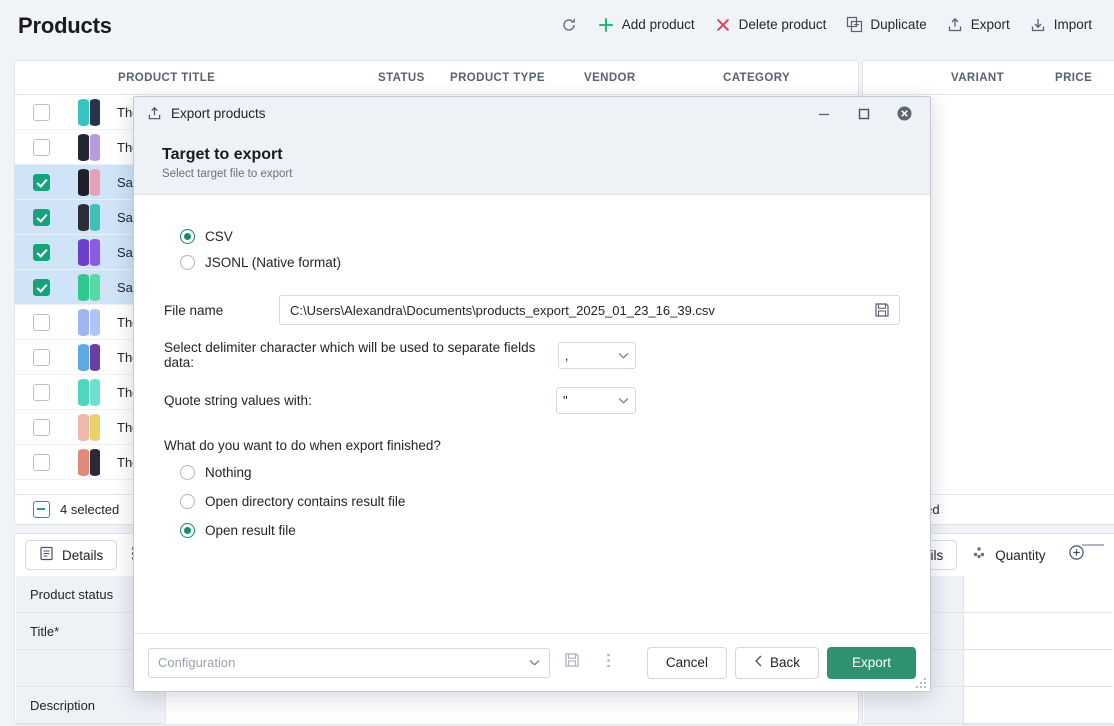 This screenshot has width=1114, height=726. I want to click on variants-header-row: VARIANT PRICE, so click(988, 78).